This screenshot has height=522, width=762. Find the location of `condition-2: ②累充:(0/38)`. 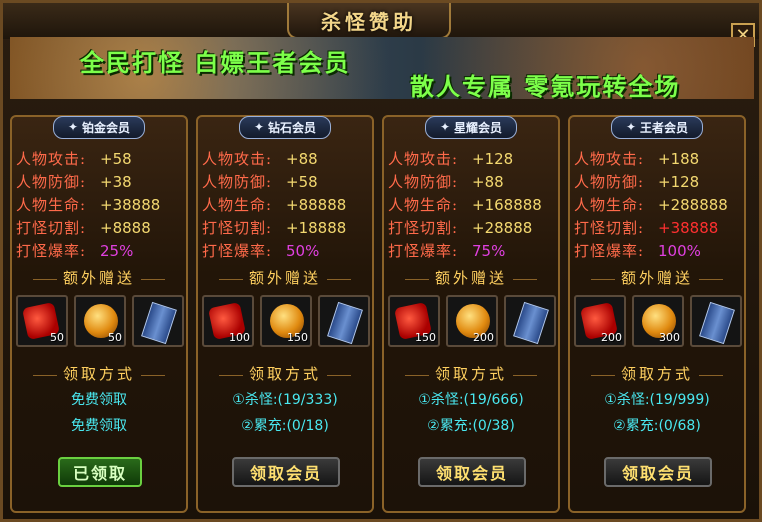

condition-2: ②累充:(0/38) is located at coordinates (471, 426).